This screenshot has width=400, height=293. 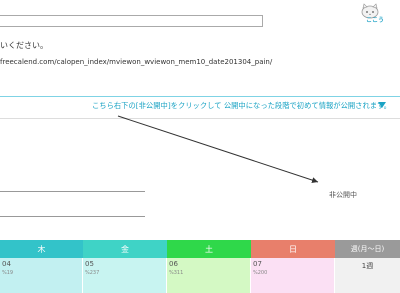 What do you see at coordinates (367, 266) in the screenshot?
I see `week-number: 1週` at bounding box center [367, 266].